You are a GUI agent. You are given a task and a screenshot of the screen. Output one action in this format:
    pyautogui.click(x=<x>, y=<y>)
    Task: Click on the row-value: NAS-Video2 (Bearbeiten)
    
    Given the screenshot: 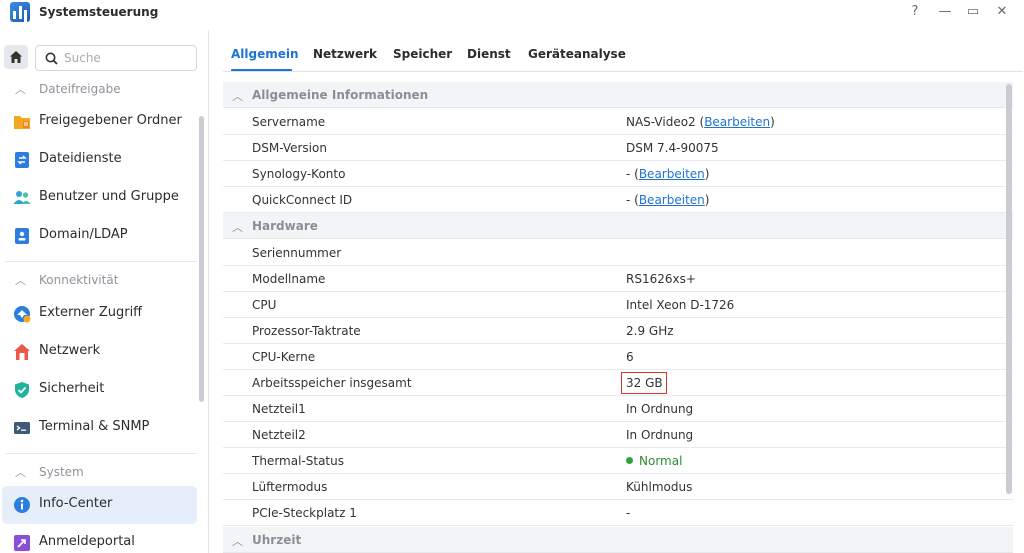 What is the action you would take?
    pyautogui.click(x=700, y=122)
    